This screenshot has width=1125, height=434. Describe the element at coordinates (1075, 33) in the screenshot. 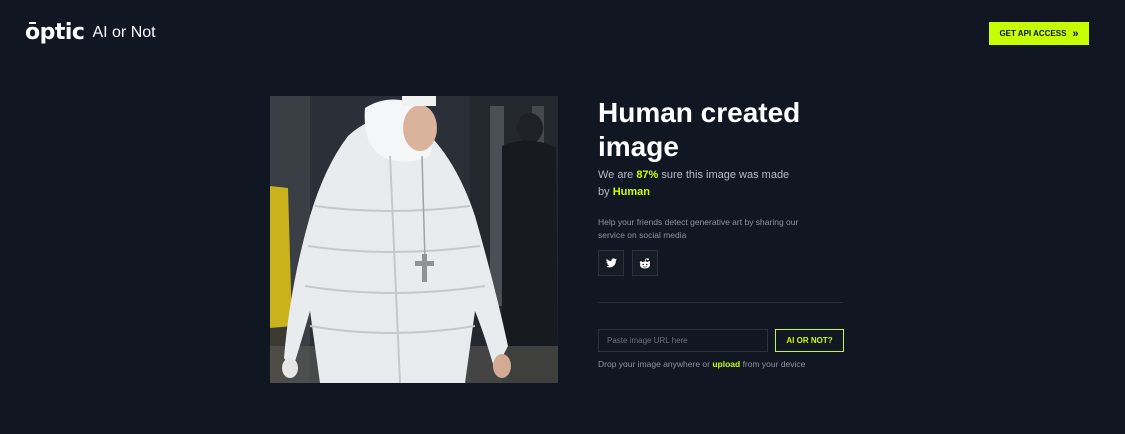

I see `double-chevron-right-icon: »` at that location.